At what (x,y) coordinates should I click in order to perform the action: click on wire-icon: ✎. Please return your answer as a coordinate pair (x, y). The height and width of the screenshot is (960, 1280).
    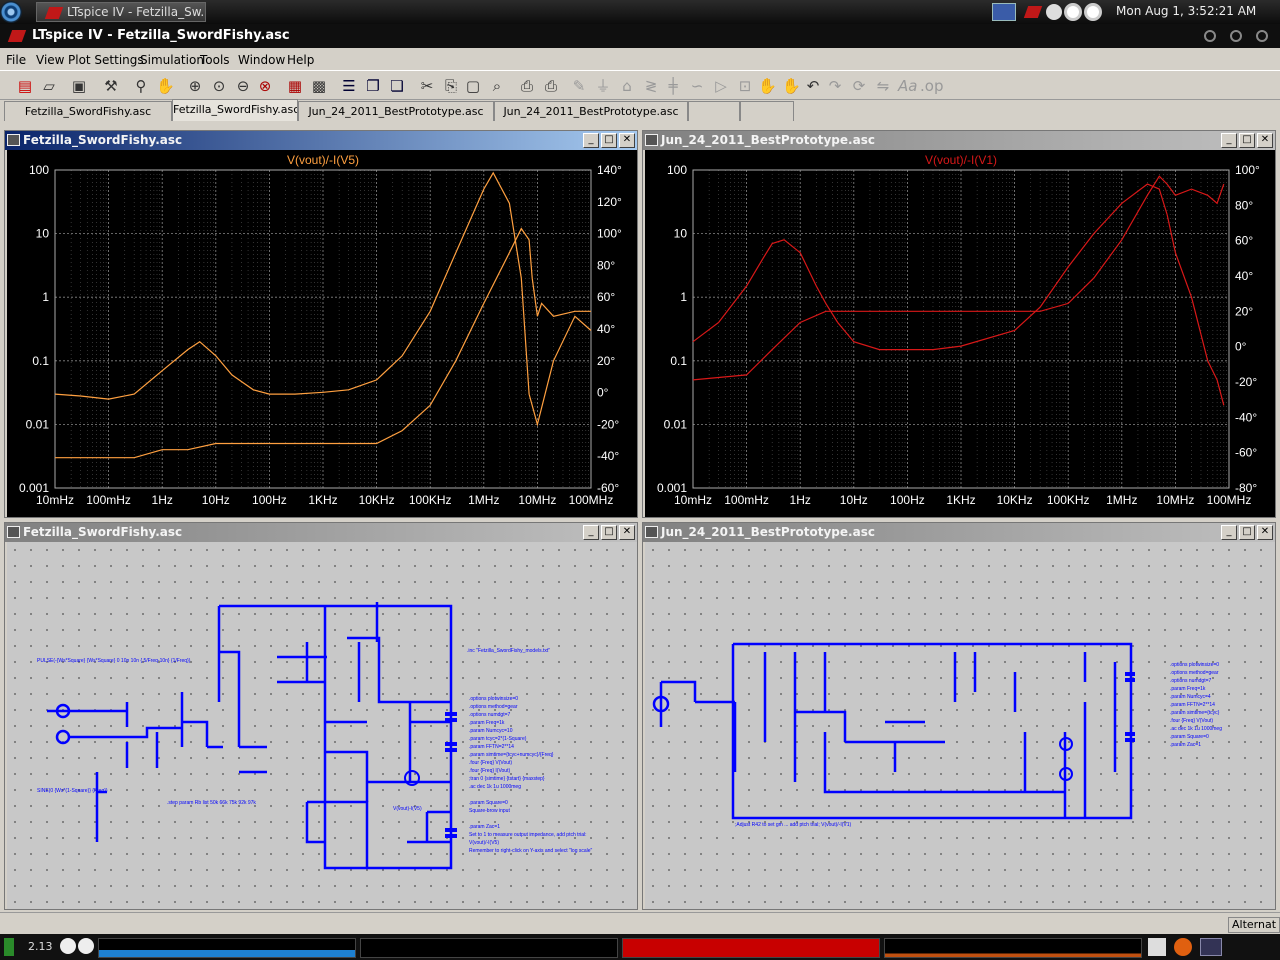
    Looking at the image, I should click on (579, 86).